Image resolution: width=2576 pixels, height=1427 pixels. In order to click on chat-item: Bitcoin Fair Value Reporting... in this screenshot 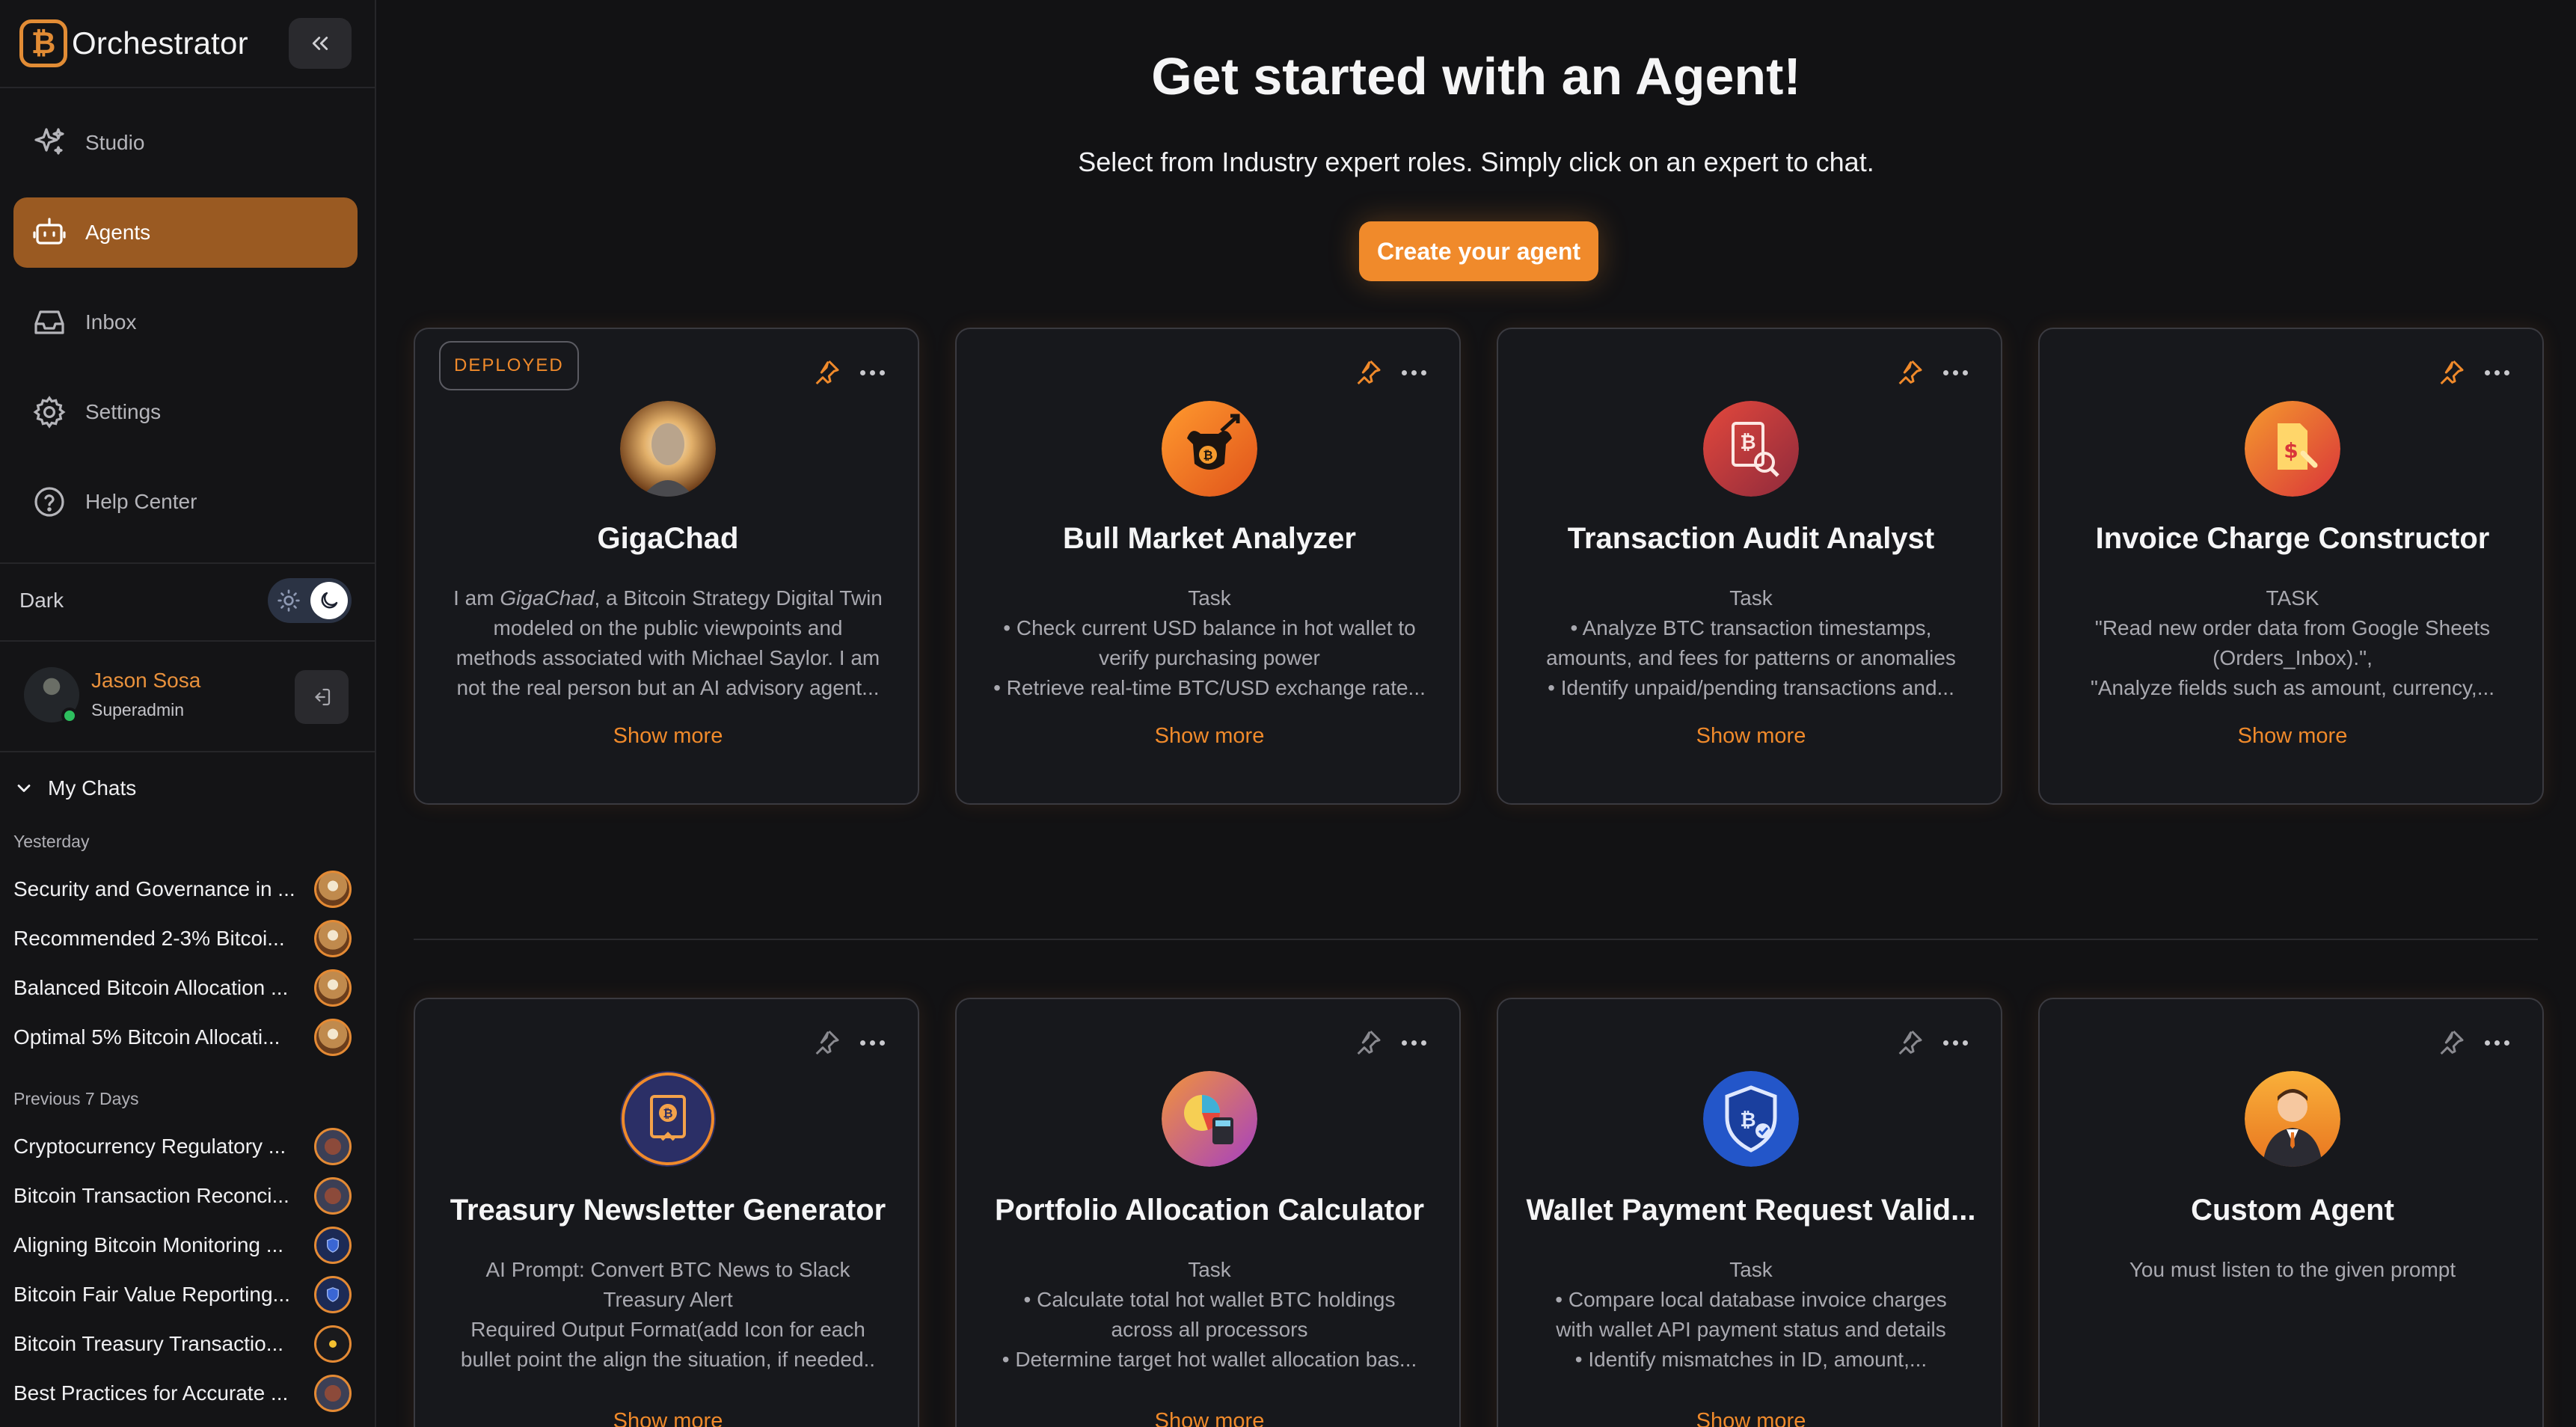, I will do `click(184, 1294)`.